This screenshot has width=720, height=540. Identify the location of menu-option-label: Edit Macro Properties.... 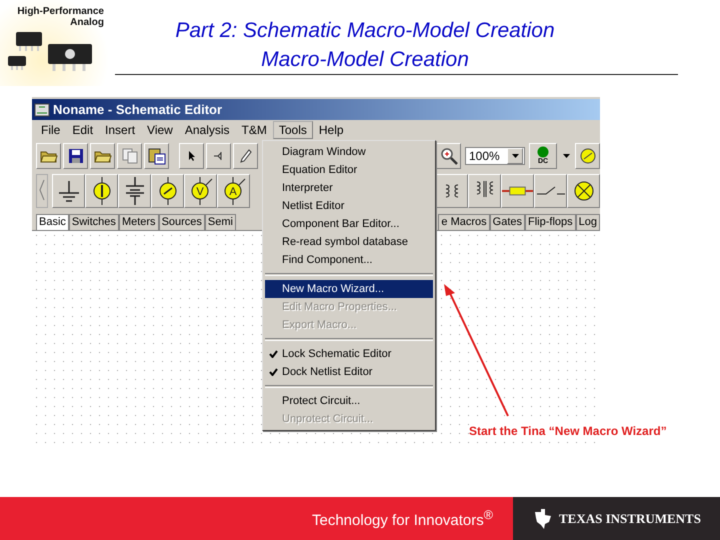
(339, 307).